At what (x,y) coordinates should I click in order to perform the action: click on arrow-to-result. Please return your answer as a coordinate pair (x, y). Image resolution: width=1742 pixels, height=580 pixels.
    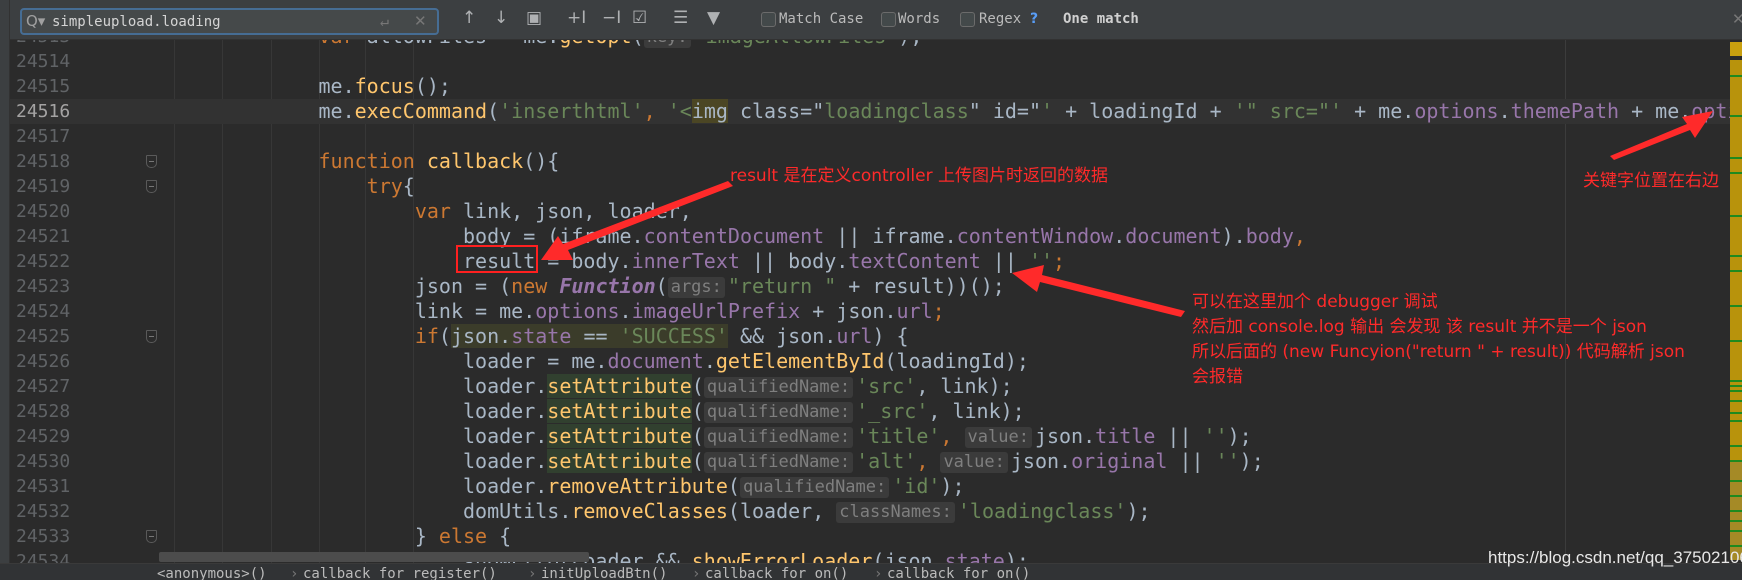
    Looking at the image, I should click on (637, 220).